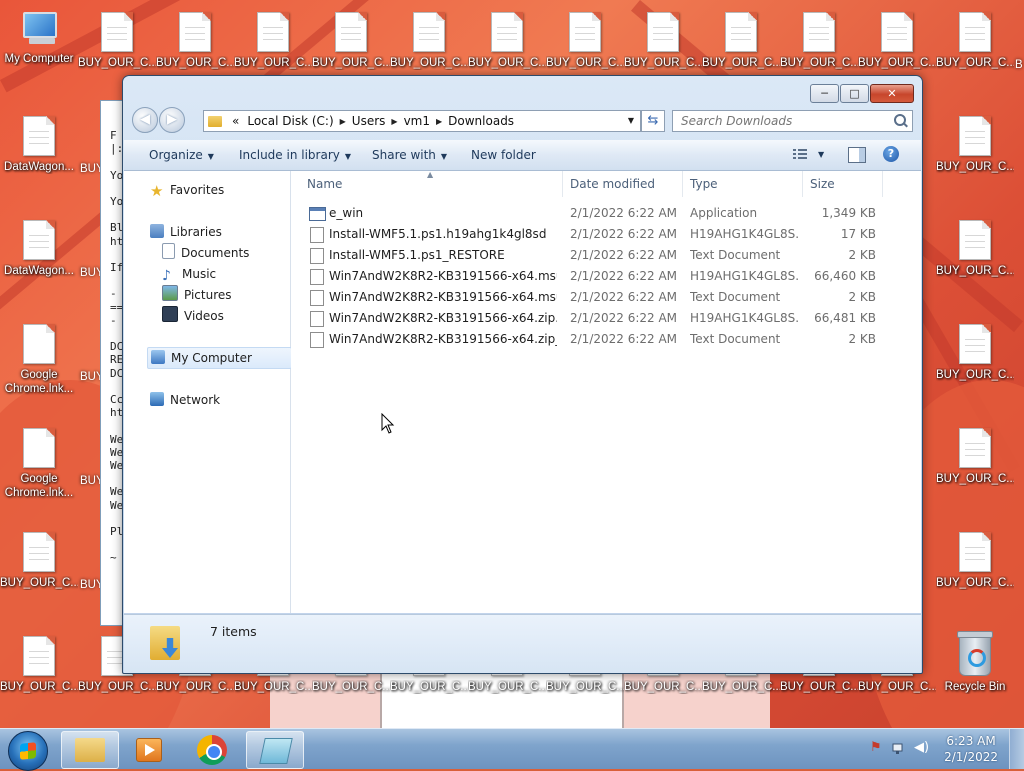 The width and height of the screenshot is (1024, 771). Describe the element at coordinates (219, 358) in the screenshot. I see `nav-item-my-computer: My Computer` at that location.